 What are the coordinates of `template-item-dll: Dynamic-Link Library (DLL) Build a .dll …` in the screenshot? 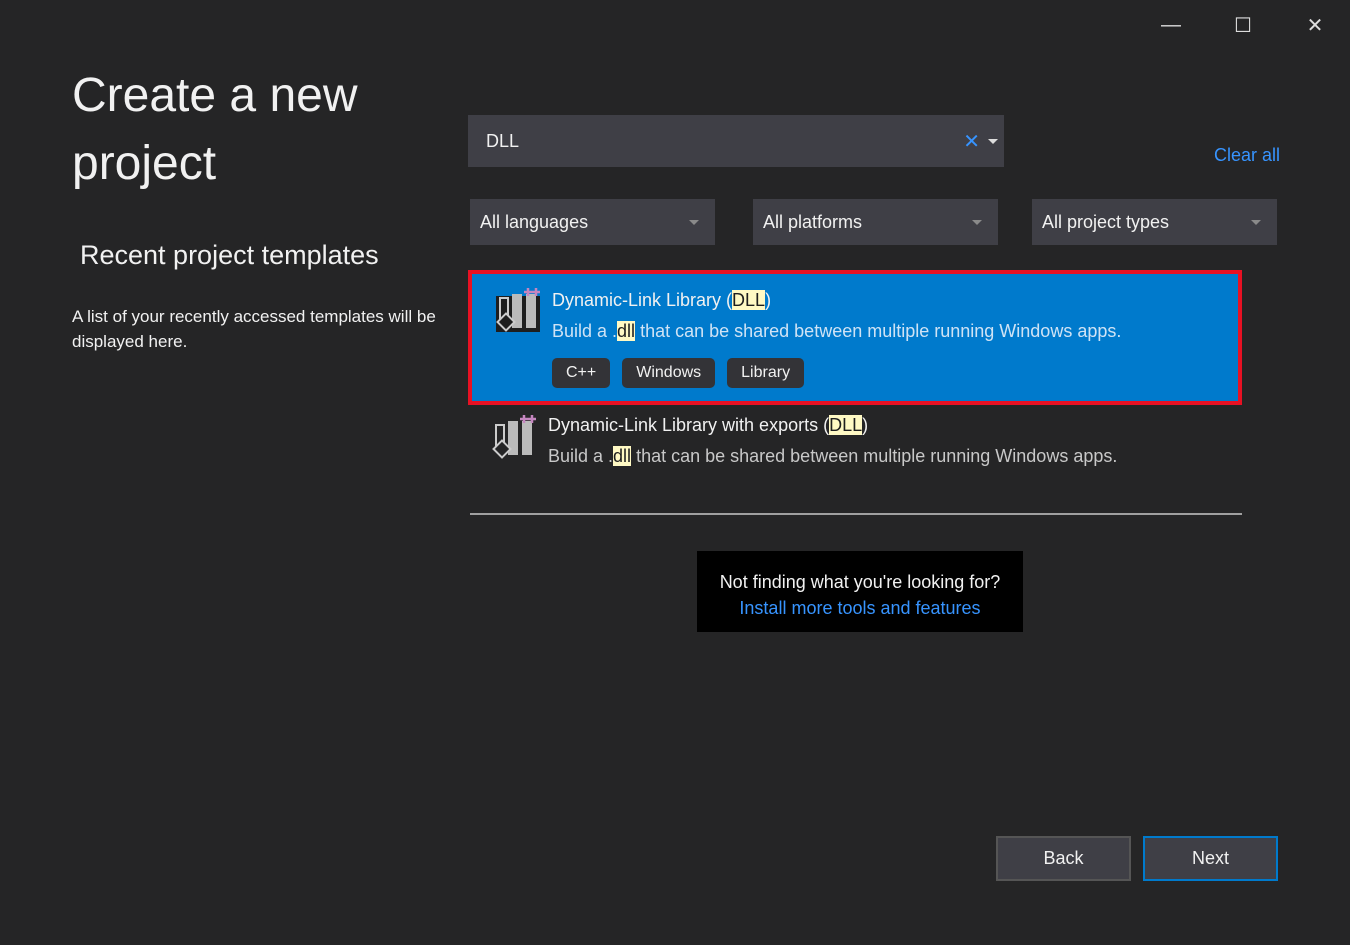 It's located at (855, 337).